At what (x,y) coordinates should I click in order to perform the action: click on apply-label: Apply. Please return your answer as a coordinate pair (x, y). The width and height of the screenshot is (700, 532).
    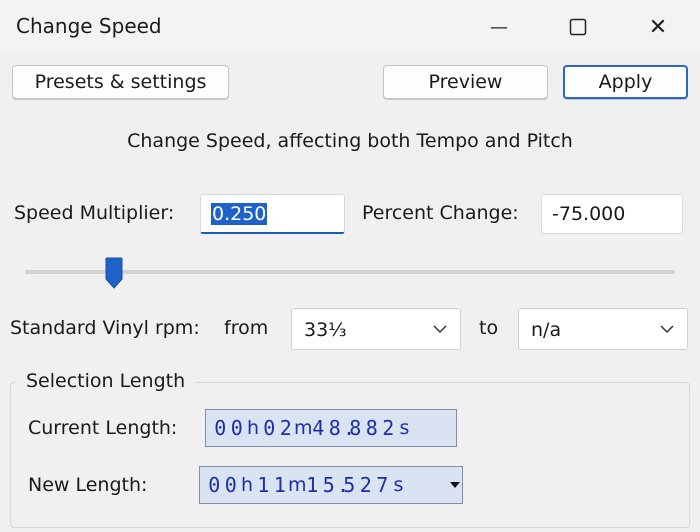
    Looking at the image, I should click on (625, 82).